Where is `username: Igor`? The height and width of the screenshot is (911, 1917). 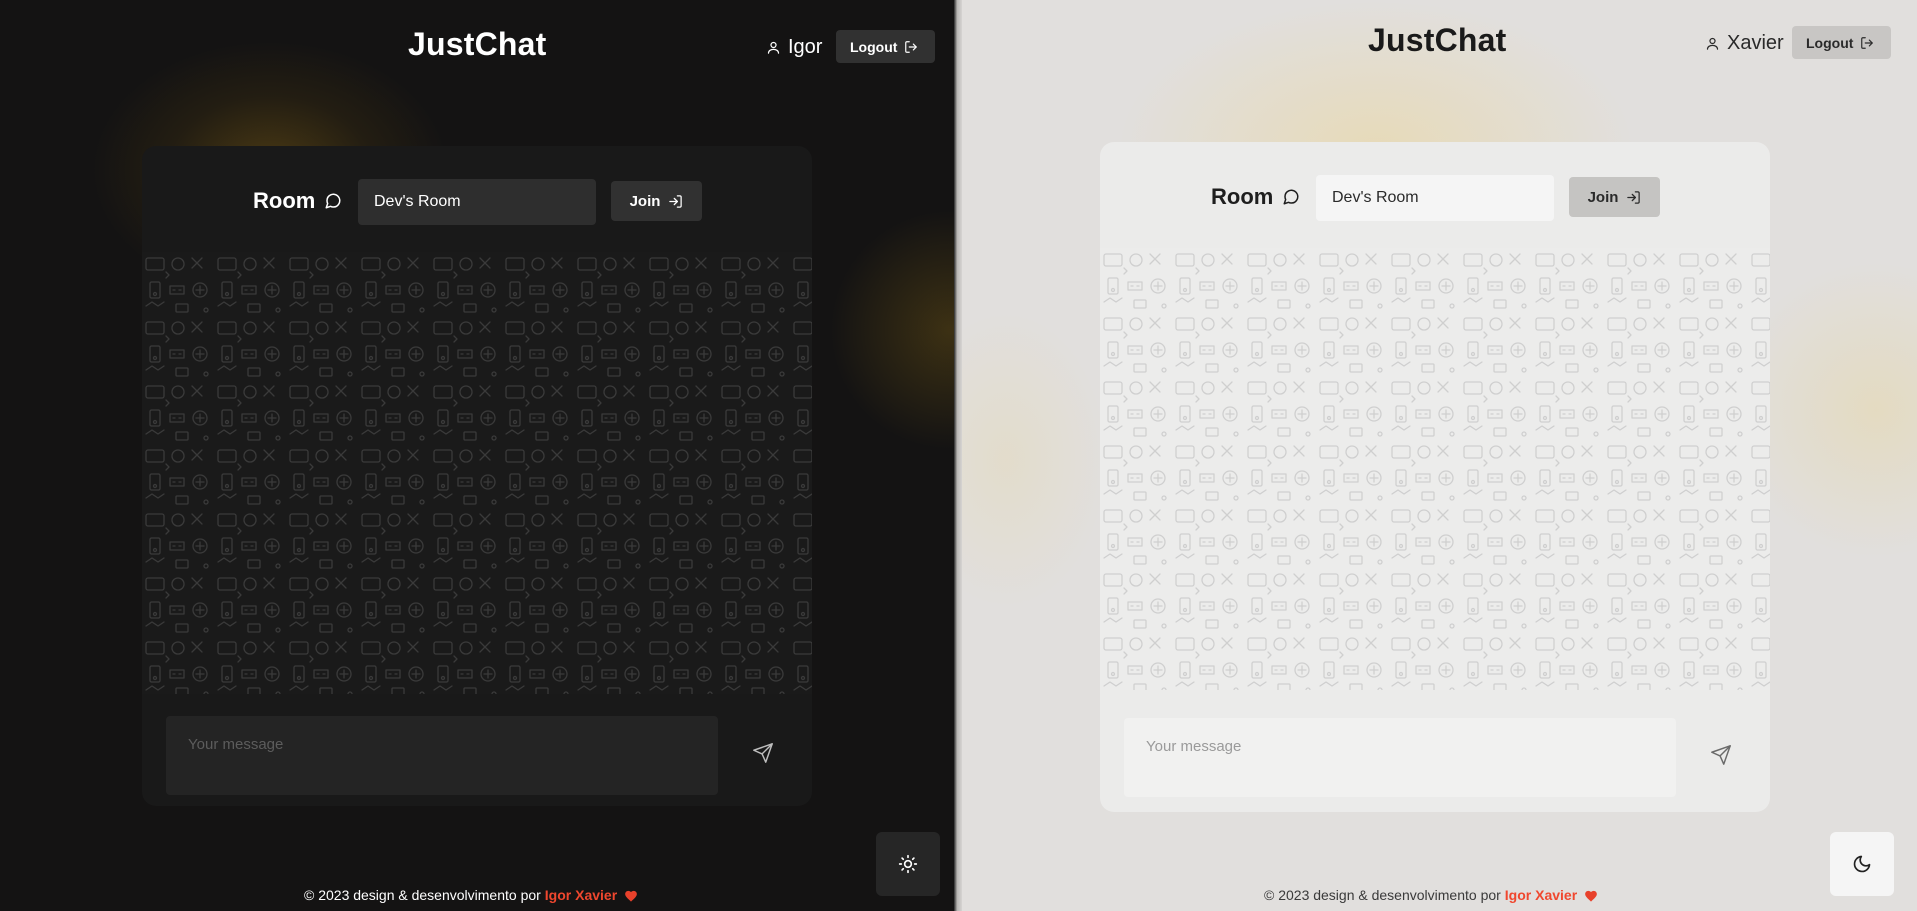 username: Igor is located at coordinates (805, 47).